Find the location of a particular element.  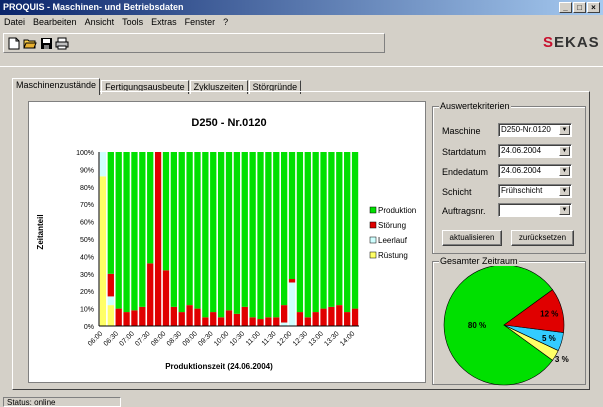

maschine-value: D250-Nr.0120 is located at coordinates (526, 129).